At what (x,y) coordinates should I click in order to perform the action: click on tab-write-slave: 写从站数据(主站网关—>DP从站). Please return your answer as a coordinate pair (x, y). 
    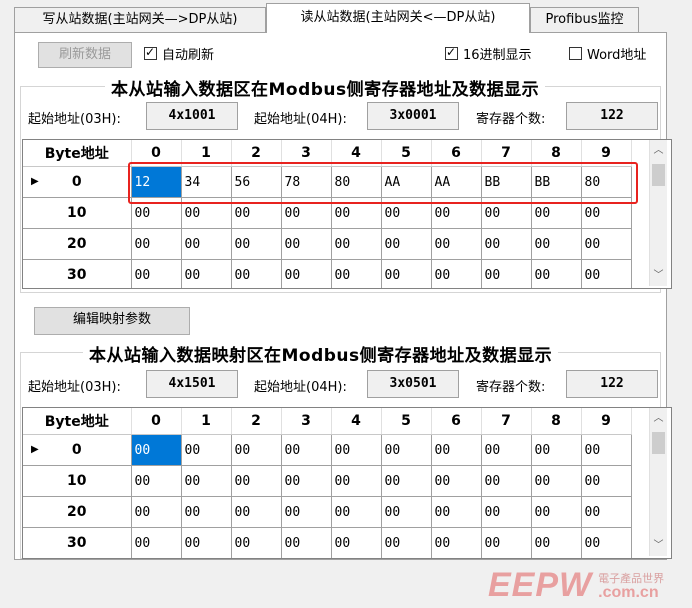
    Looking at the image, I should click on (140, 19).